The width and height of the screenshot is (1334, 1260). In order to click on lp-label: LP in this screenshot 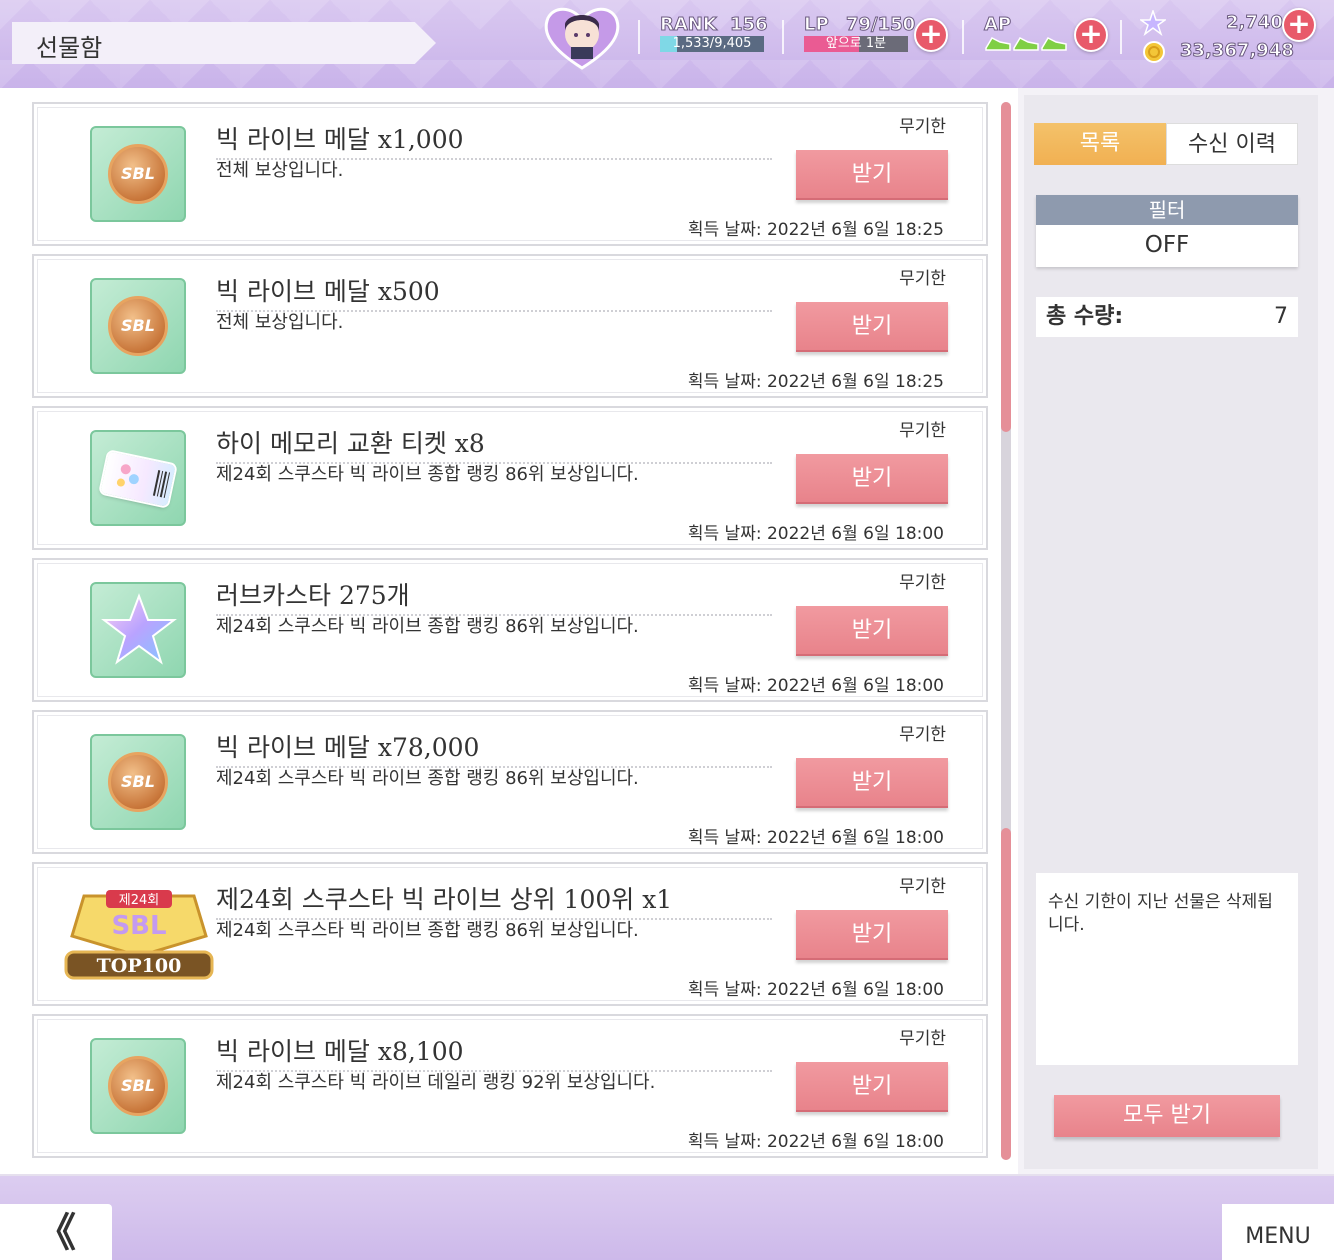, I will do `click(817, 25)`.